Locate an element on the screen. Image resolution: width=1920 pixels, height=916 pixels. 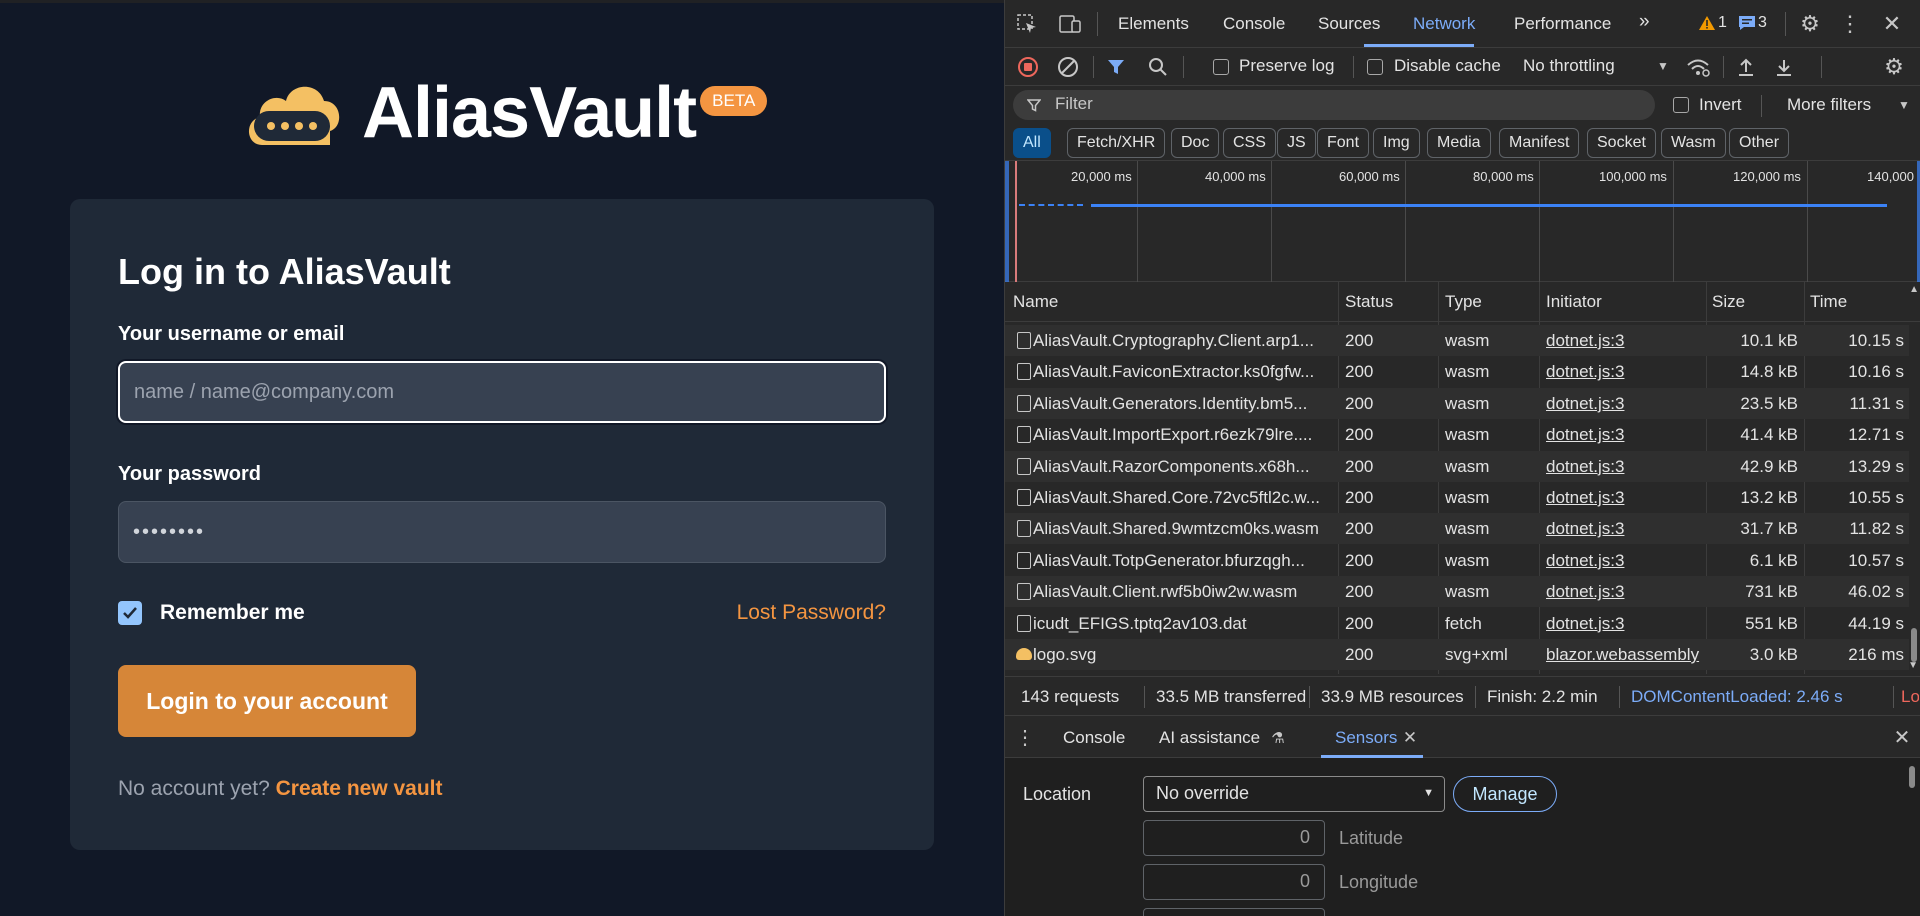
tab-sources: Sources is located at coordinates (1349, 24).